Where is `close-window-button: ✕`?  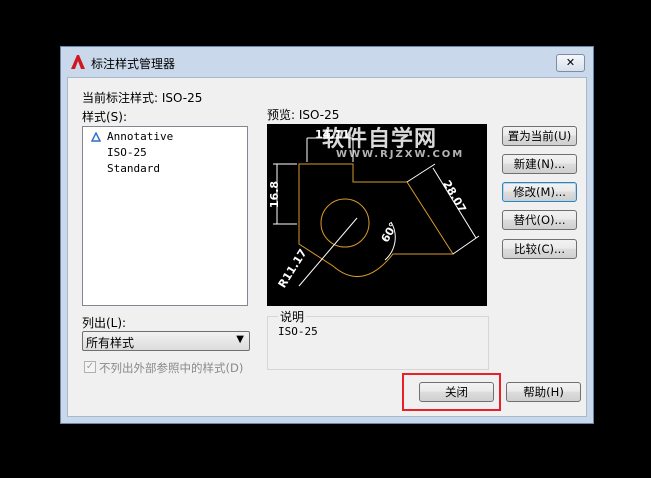
close-window-button: ✕ is located at coordinates (570, 63).